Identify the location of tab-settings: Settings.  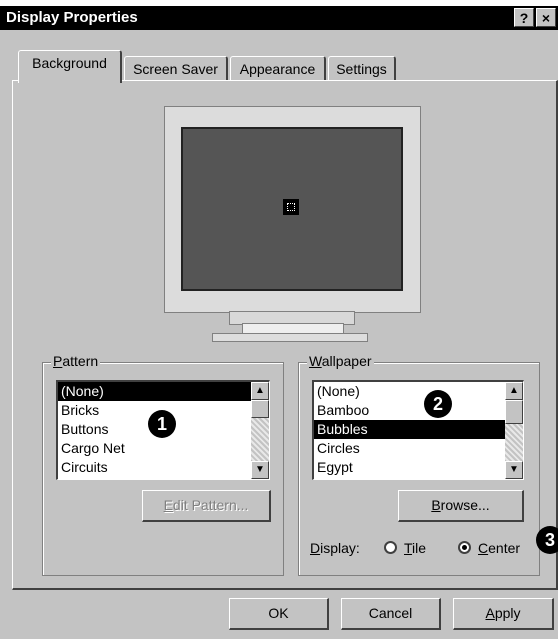
(362, 69).